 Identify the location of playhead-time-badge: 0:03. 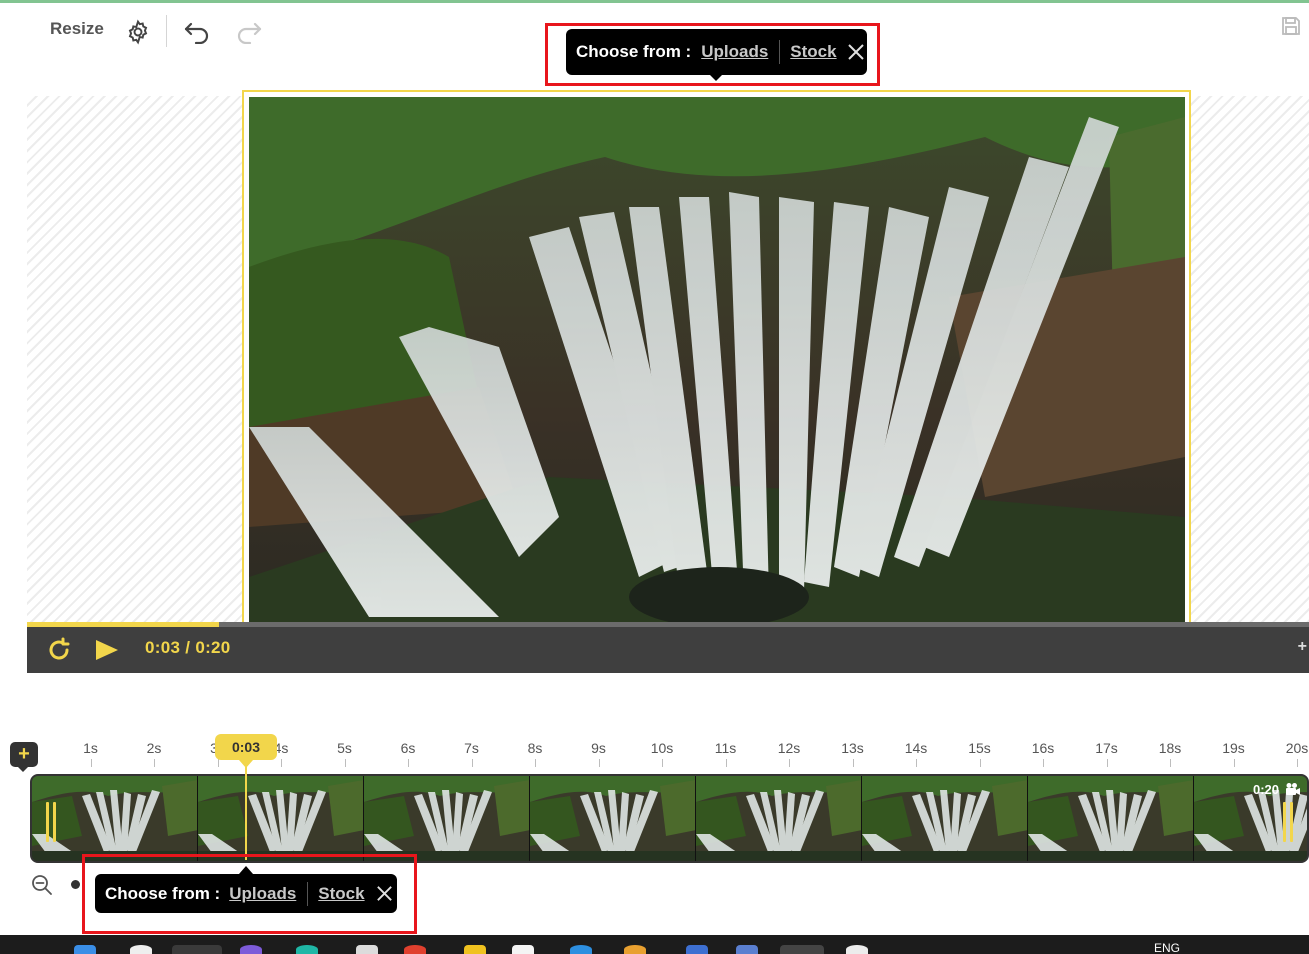
(246, 747).